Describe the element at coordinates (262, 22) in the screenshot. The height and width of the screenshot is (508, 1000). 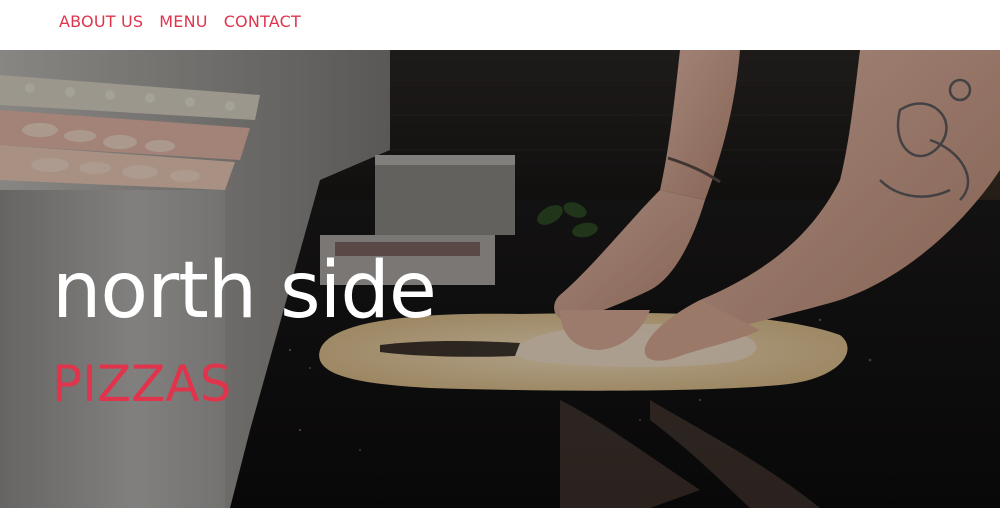
I see `nav-link-contact: CONTACT` at that location.